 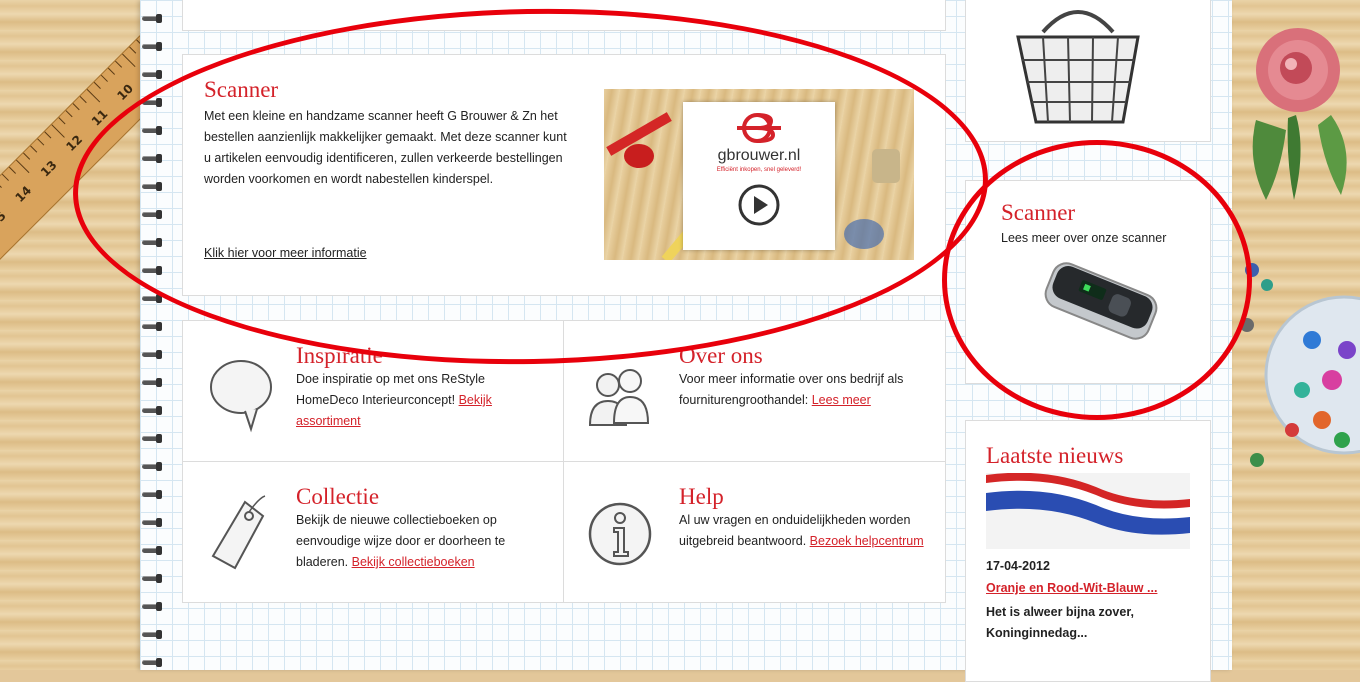 I want to click on feature-title: Over ons, so click(x=721, y=355).